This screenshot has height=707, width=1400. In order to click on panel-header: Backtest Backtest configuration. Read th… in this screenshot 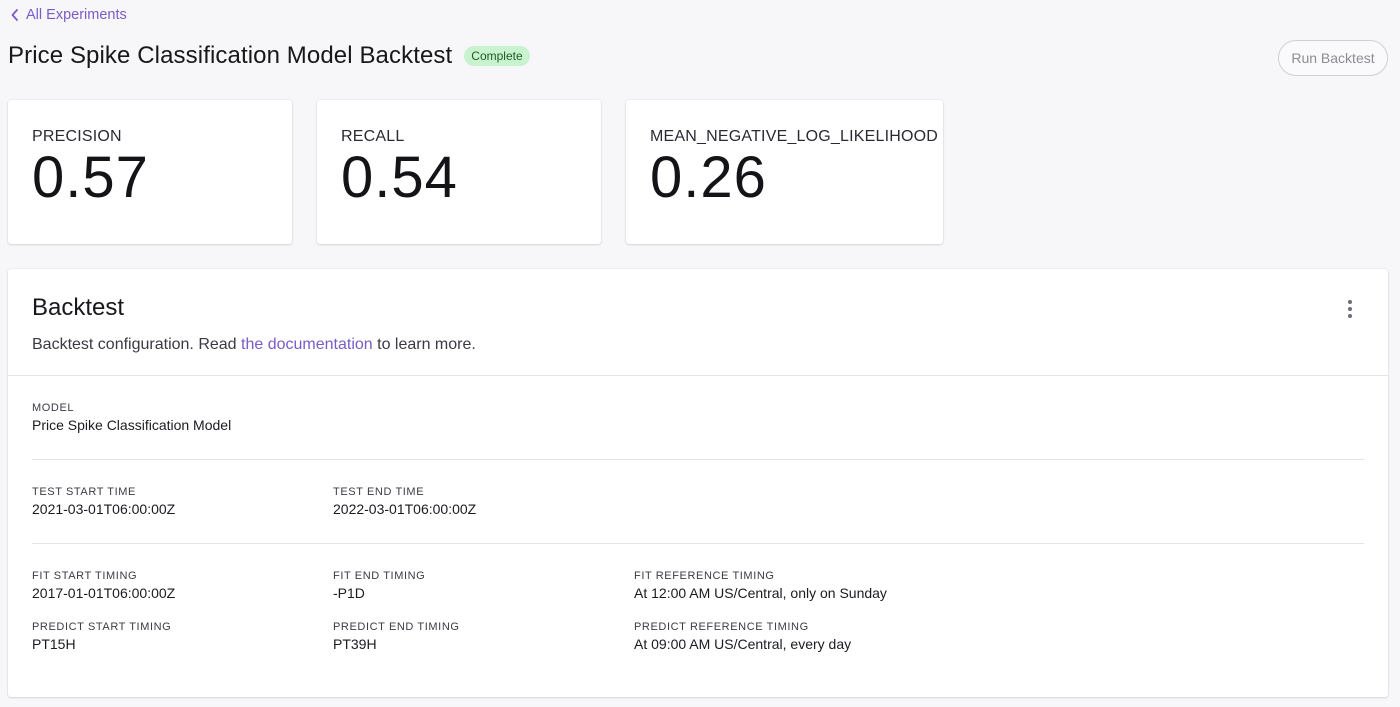, I will do `click(698, 322)`.